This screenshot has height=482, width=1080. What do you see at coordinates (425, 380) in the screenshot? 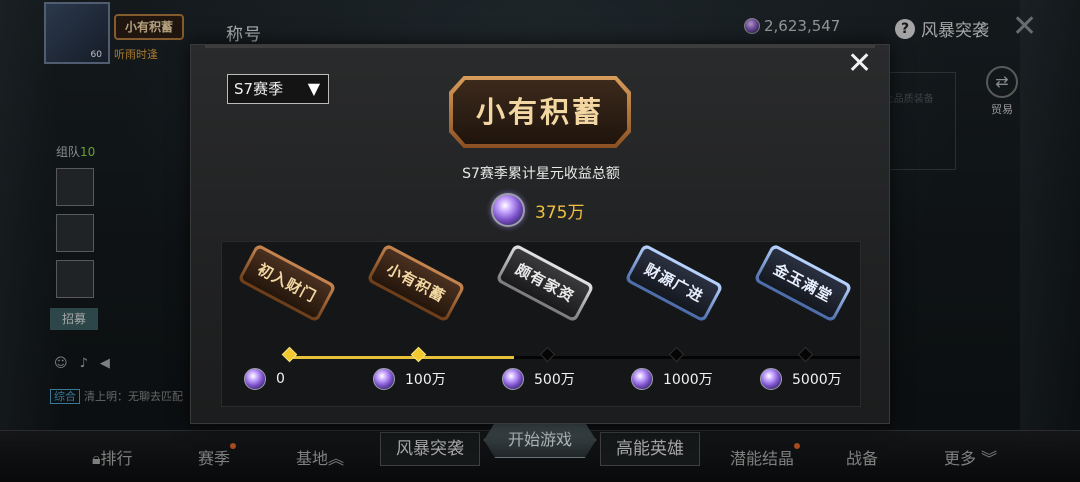
I see `tier-threshold-value: 100万` at bounding box center [425, 380].